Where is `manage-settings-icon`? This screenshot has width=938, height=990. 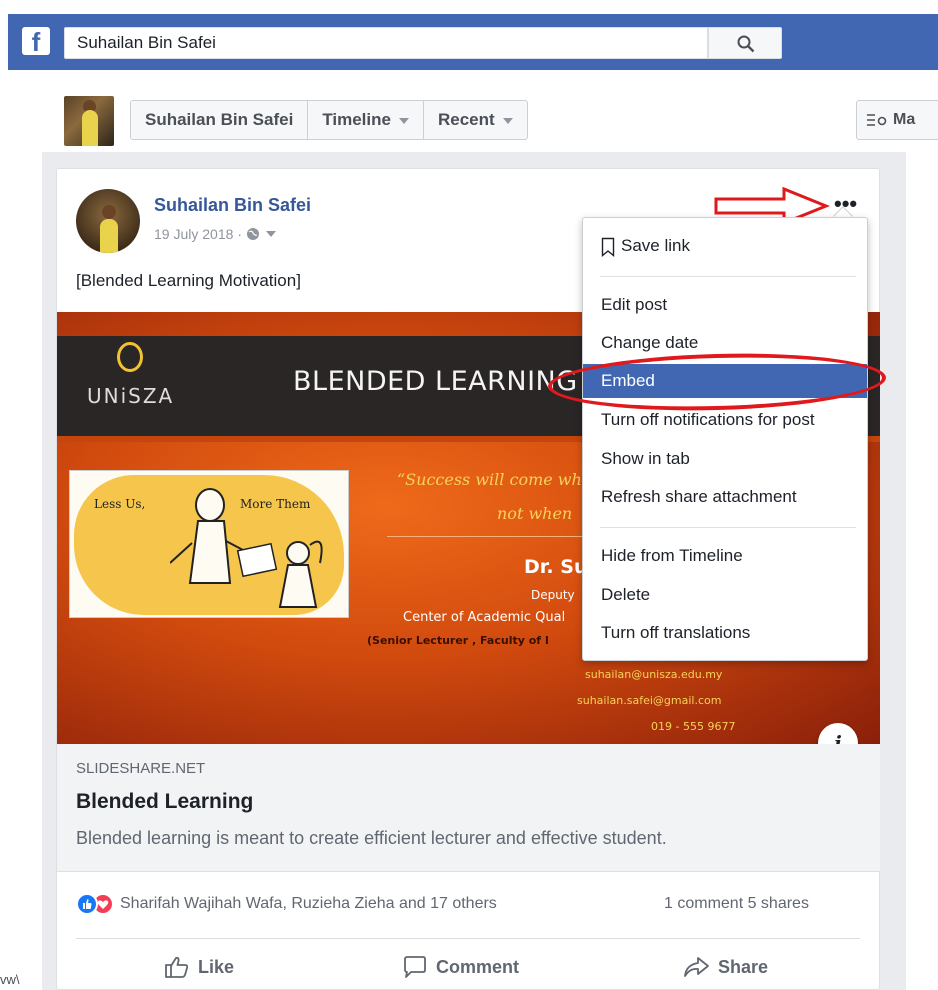
manage-settings-icon is located at coordinates (877, 119).